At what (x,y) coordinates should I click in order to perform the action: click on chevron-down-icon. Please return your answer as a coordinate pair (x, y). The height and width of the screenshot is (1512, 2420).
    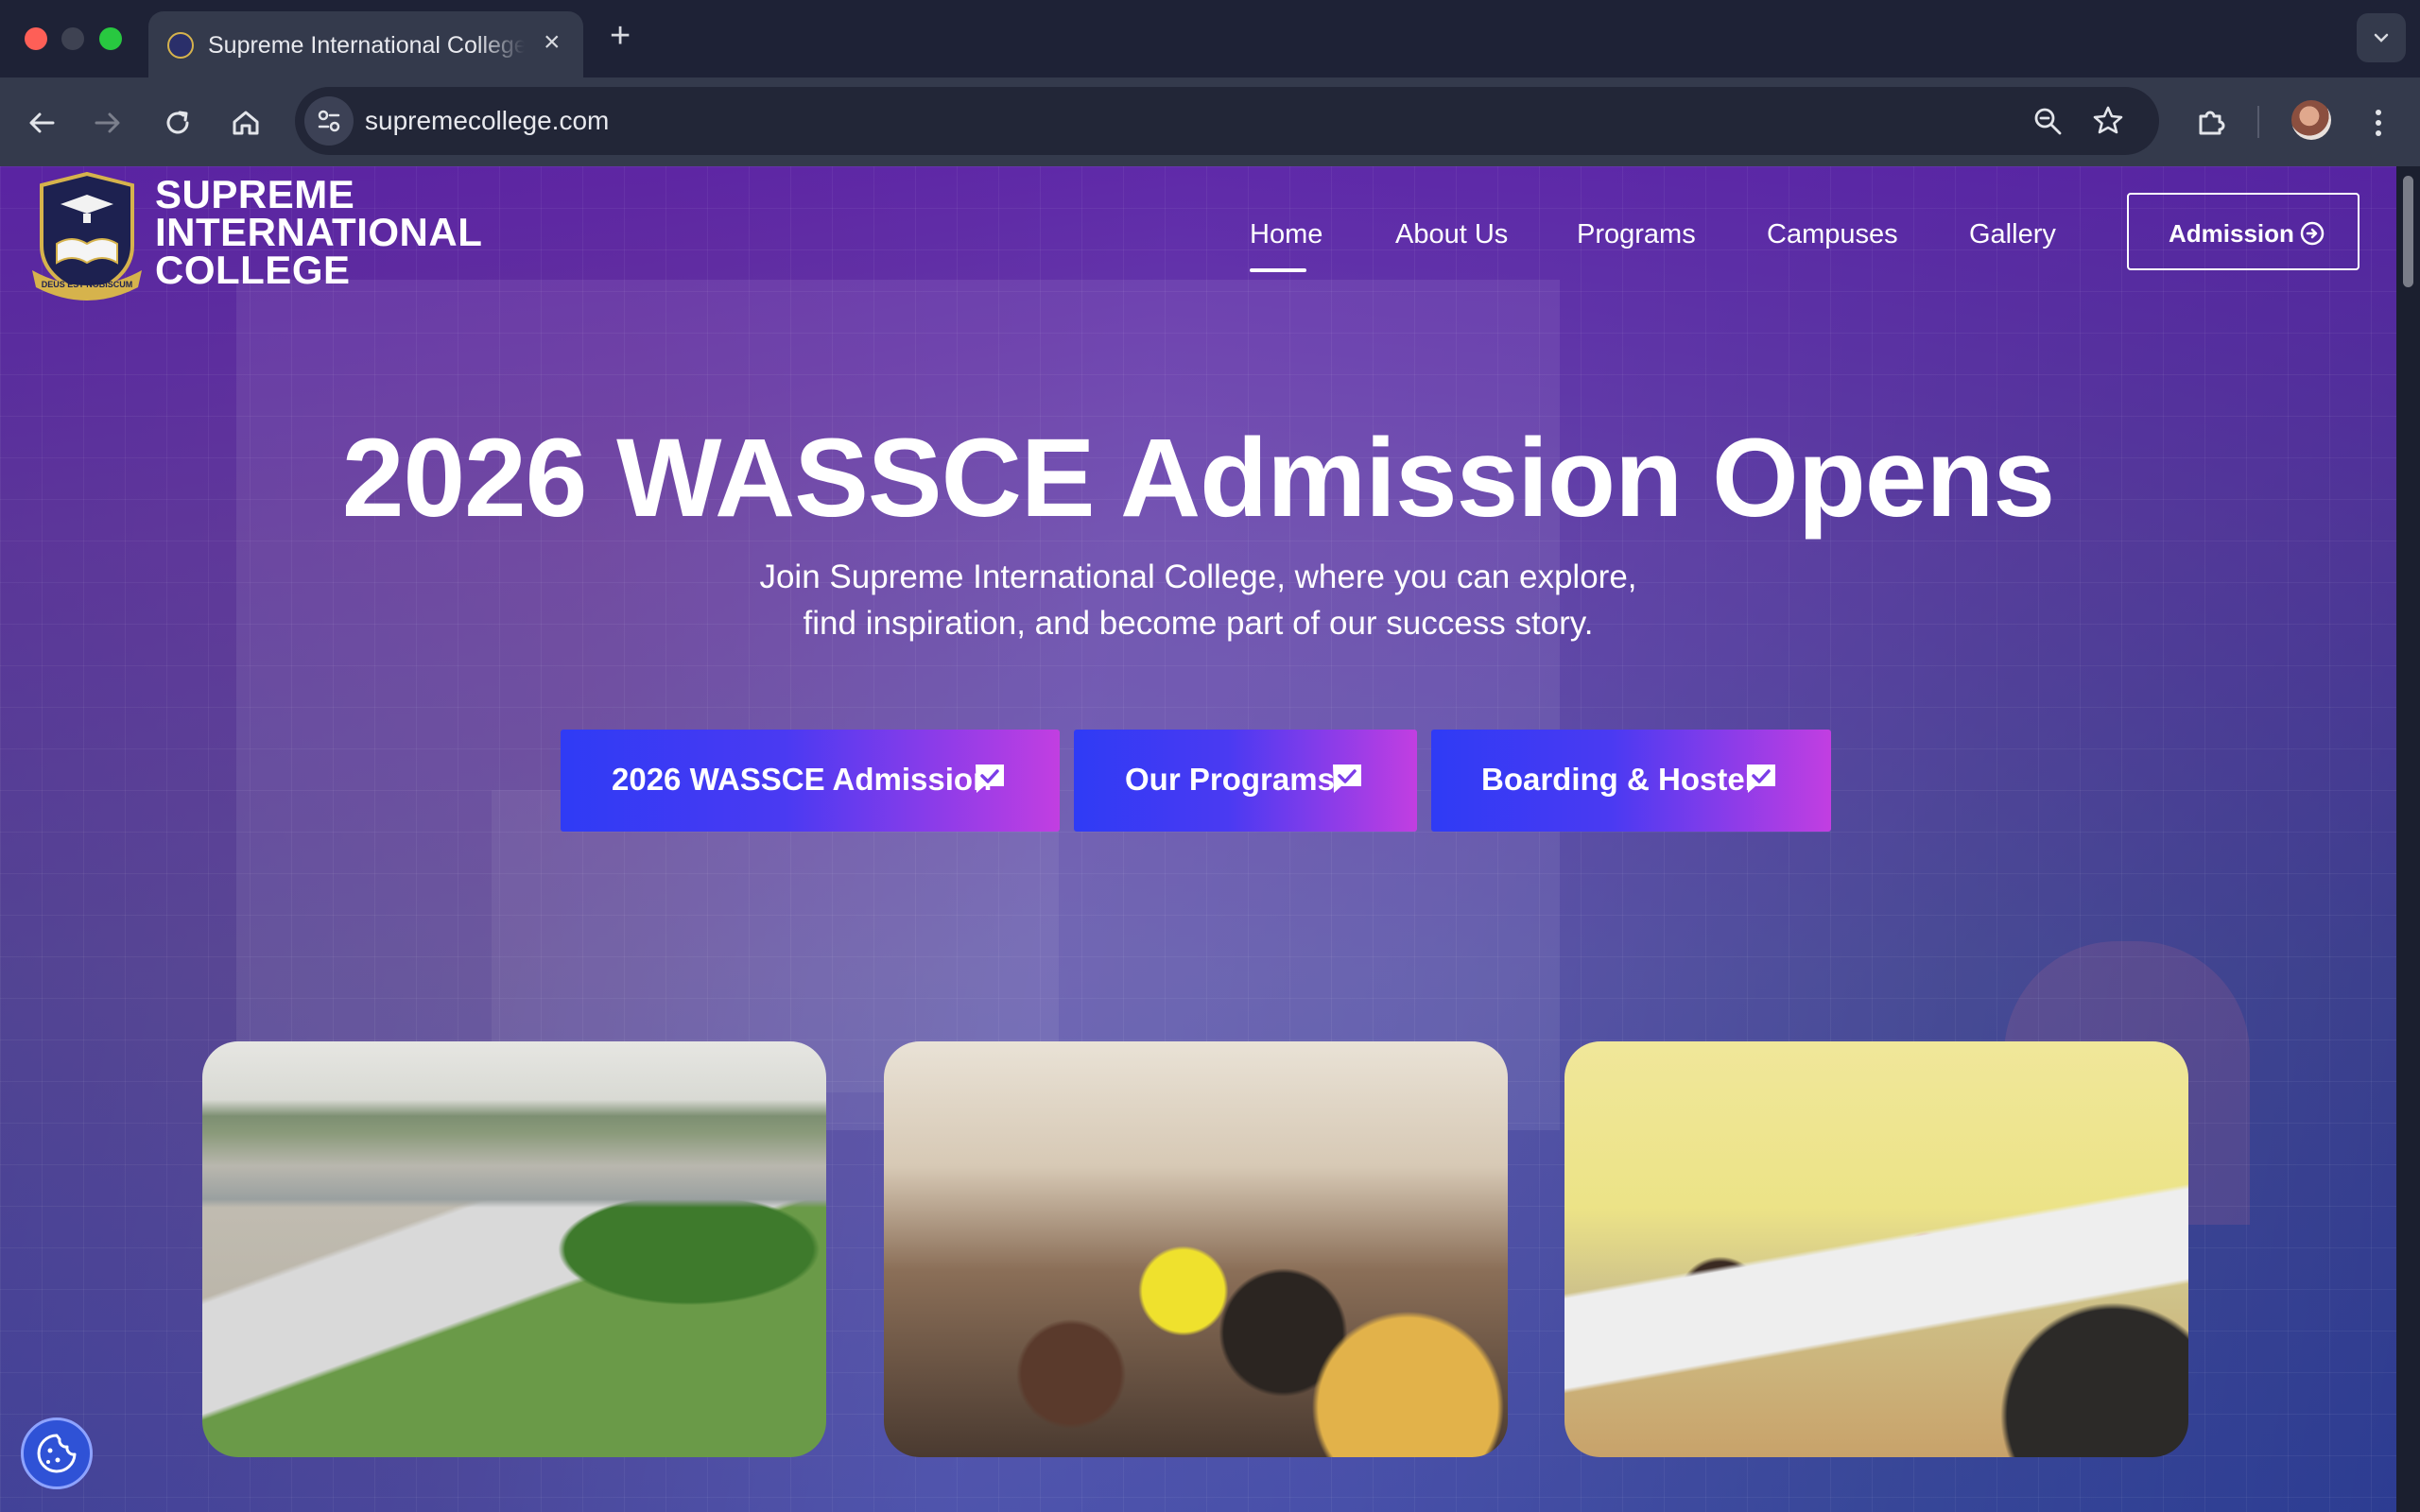
    Looking at the image, I should click on (2381, 38).